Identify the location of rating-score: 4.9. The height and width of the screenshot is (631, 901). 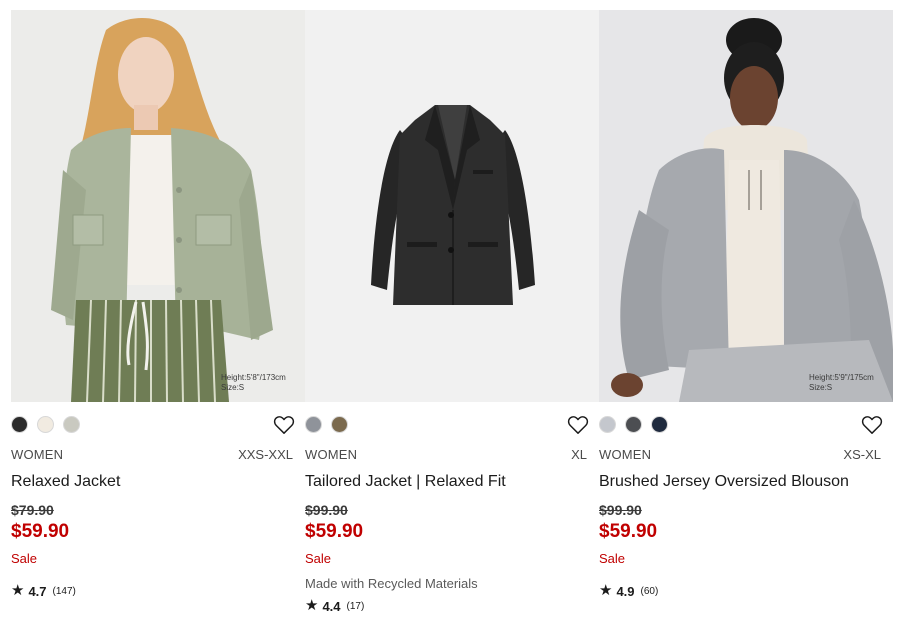
(625, 591).